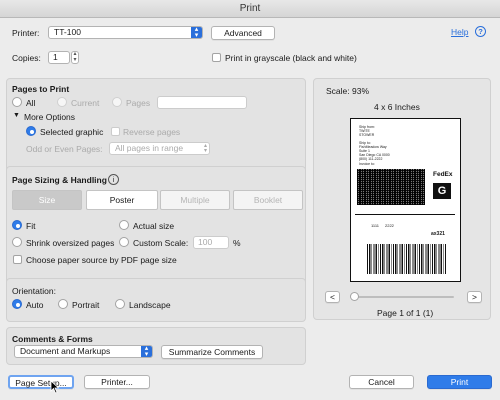 The width and height of the screenshot is (500, 400). I want to click on shrink-label: Shrink oversized pages, so click(70, 243).